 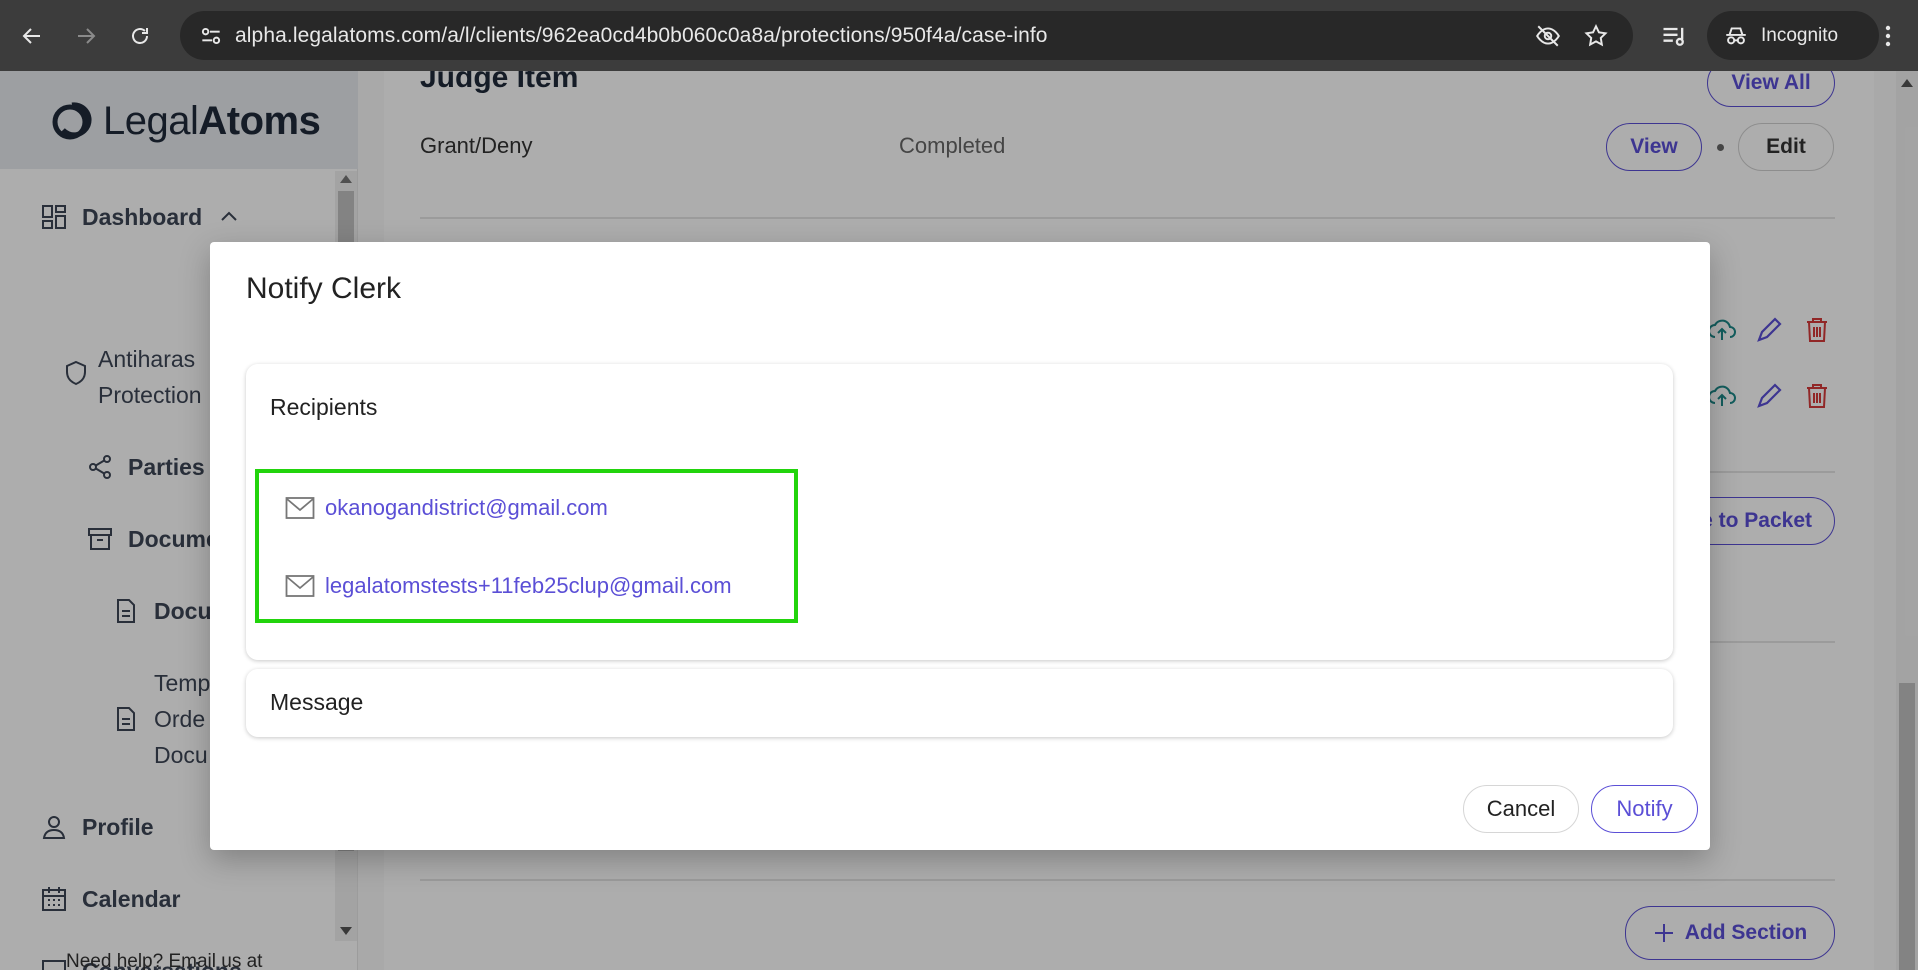 What do you see at coordinates (1888, 36) in the screenshot?
I see `more-menu-icon` at bounding box center [1888, 36].